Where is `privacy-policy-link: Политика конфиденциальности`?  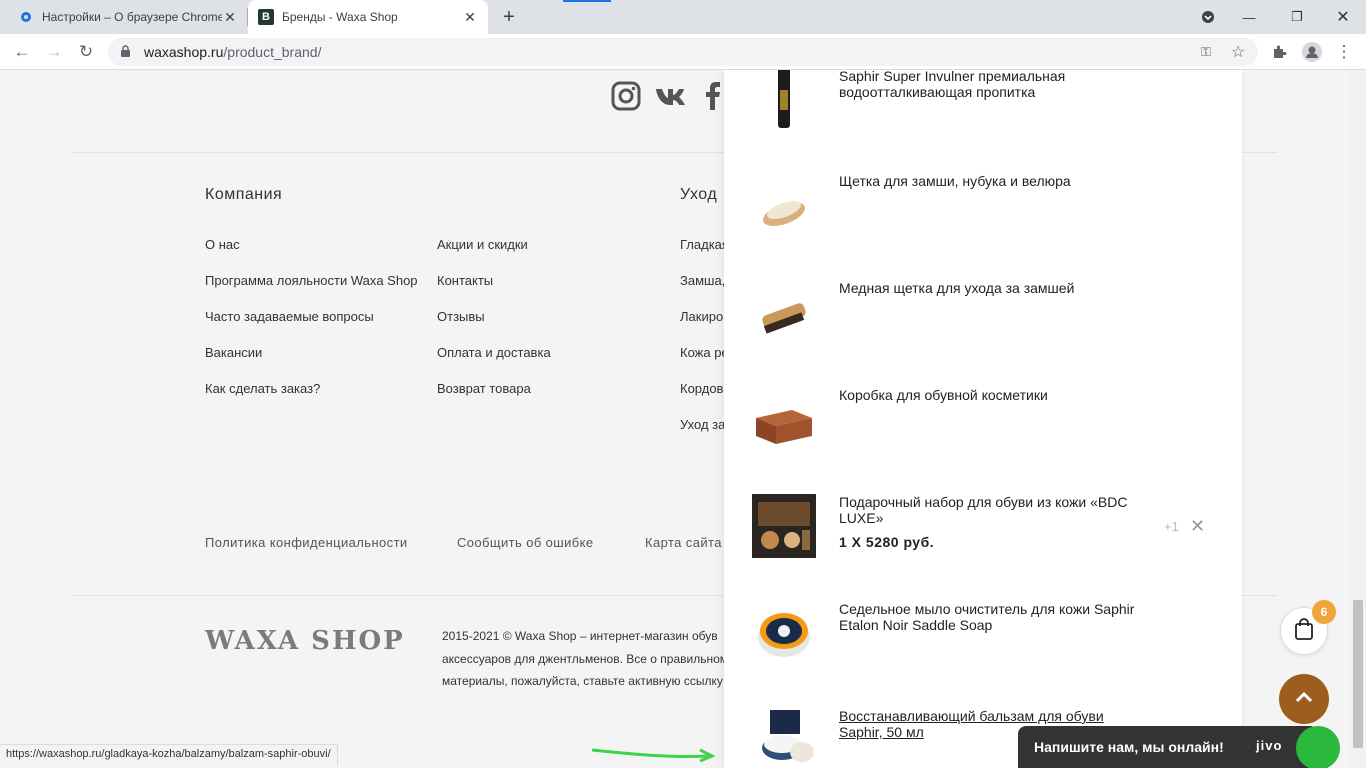 privacy-policy-link: Политика конфиденциальности is located at coordinates (306, 542).